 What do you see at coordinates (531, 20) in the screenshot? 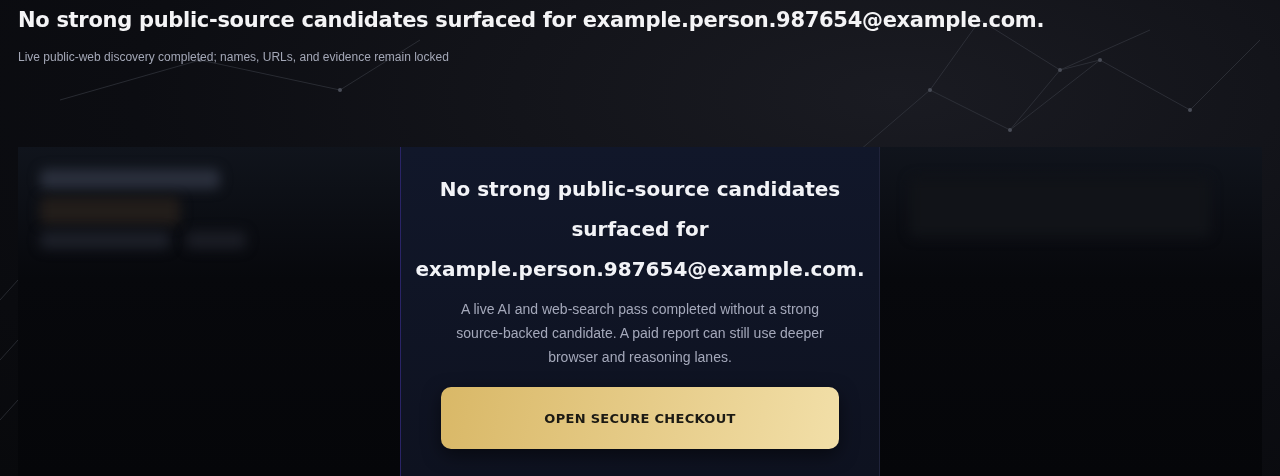
I see `page-title: No strong public-source candidates surfaced for example.person.987654@example.com.` at bounding box center [531, 20].